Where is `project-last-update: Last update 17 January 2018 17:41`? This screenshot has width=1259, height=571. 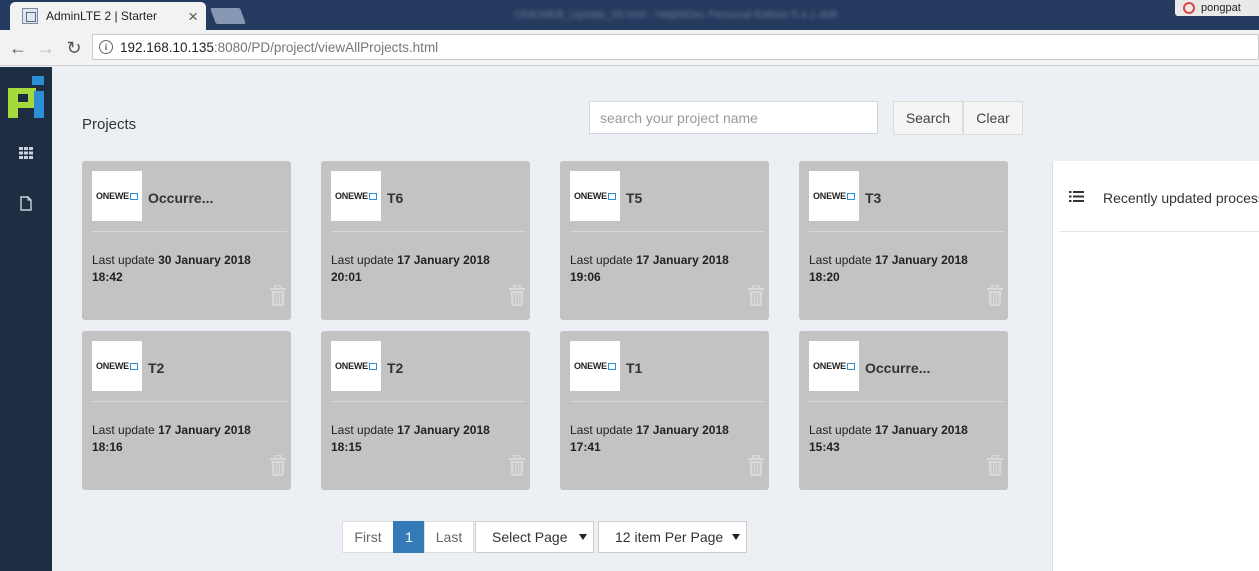
project-last-update: Last update 17 January 2018 17:41 is located at coordinates (649, 438).